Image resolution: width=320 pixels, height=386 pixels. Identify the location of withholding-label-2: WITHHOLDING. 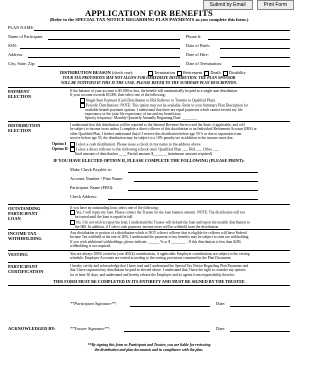
(25, 238).